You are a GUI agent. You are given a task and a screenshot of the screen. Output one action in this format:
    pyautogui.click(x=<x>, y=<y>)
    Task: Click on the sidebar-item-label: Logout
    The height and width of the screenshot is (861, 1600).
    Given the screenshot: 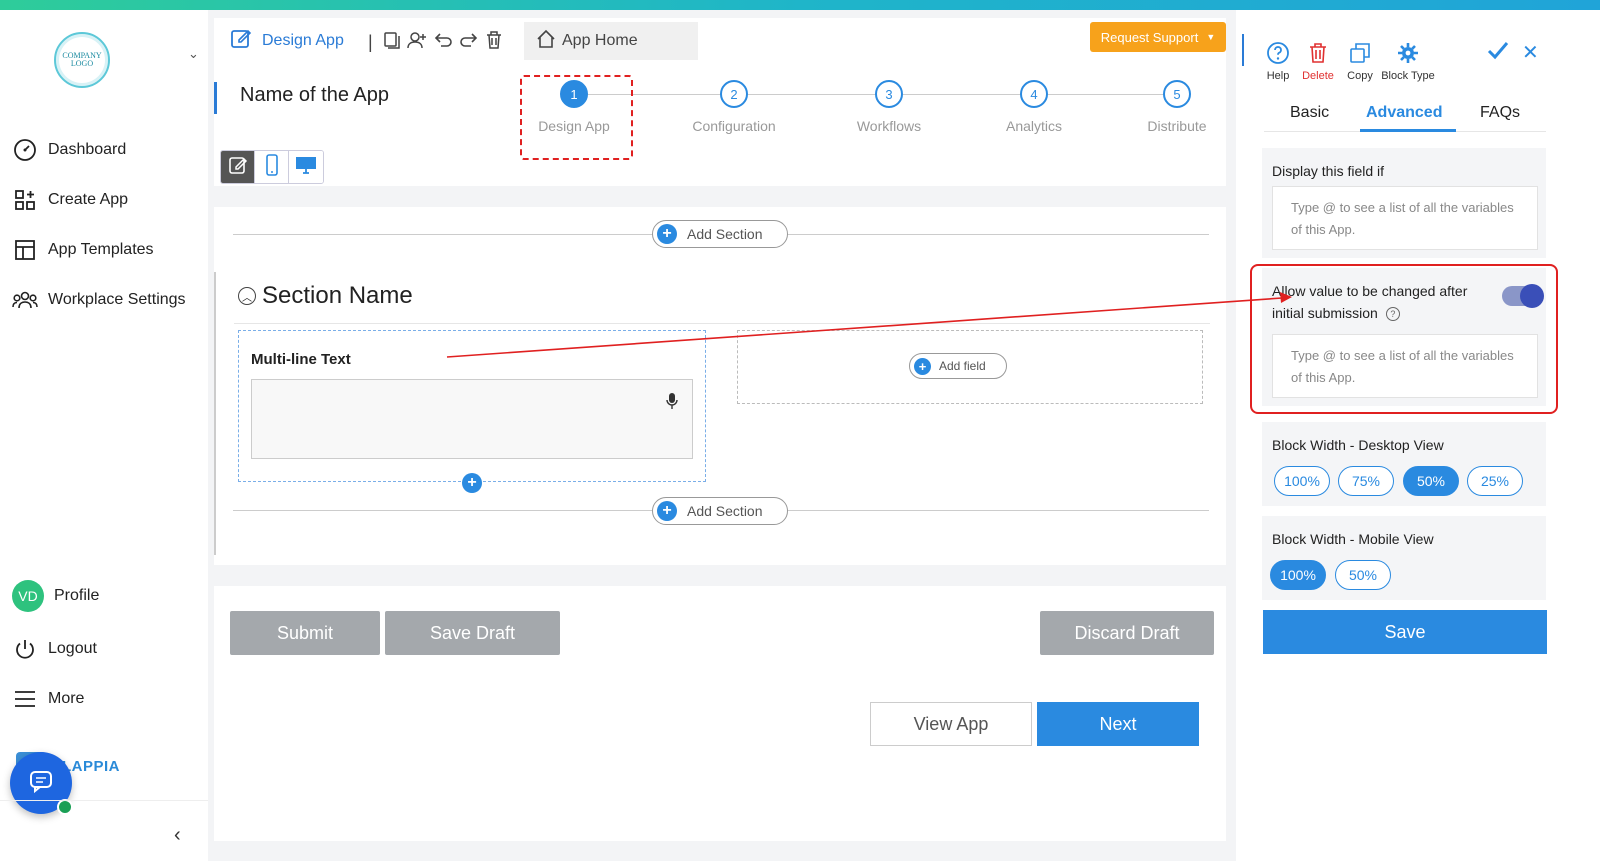 What is the action you would take?
    pyautogui.click(x=72, y=648)
    